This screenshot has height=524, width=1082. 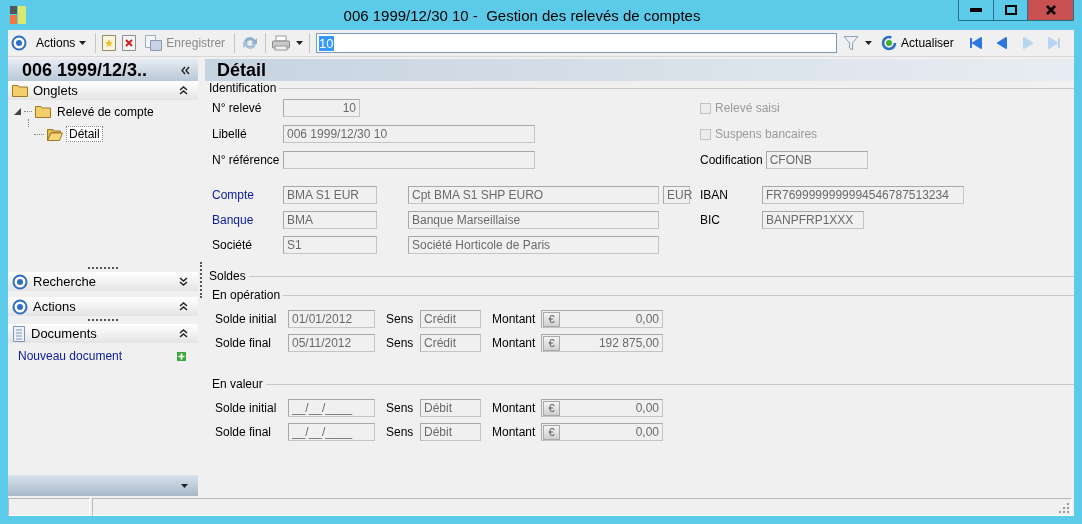 I want to click on tree-item: Relevé de compte, so click(x=105, y=111).